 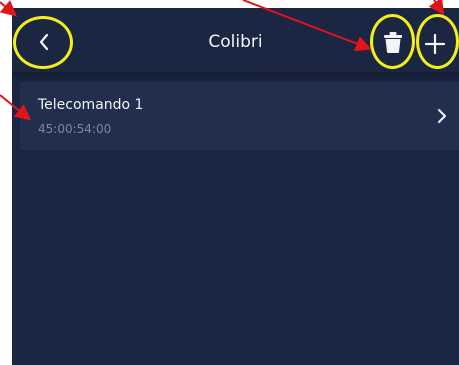 What do you see at coordinates (392, 41) in the screenshot?
I see `delete-highlight-circle` at bounding box center [392, 41].